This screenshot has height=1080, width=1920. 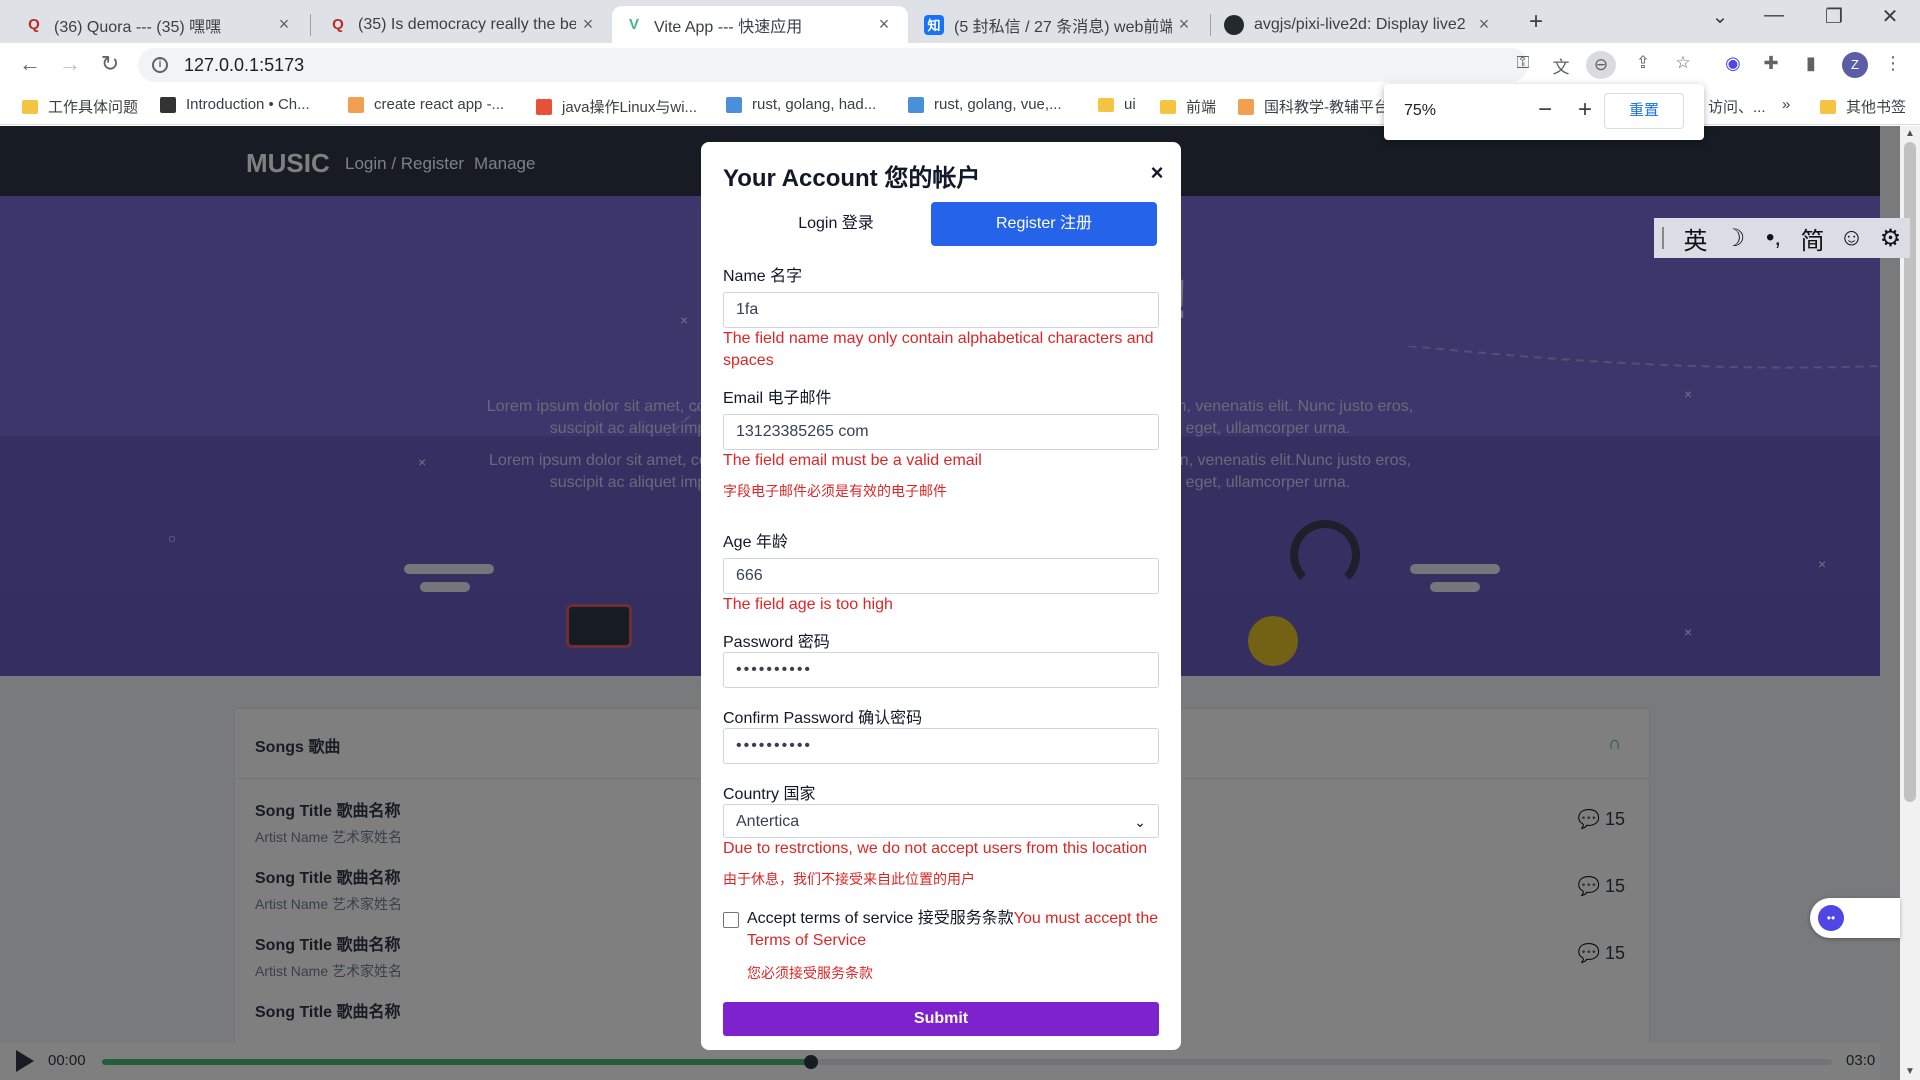 I want to click on side-panel-icon: ▮, so click(x=1811, y=63).